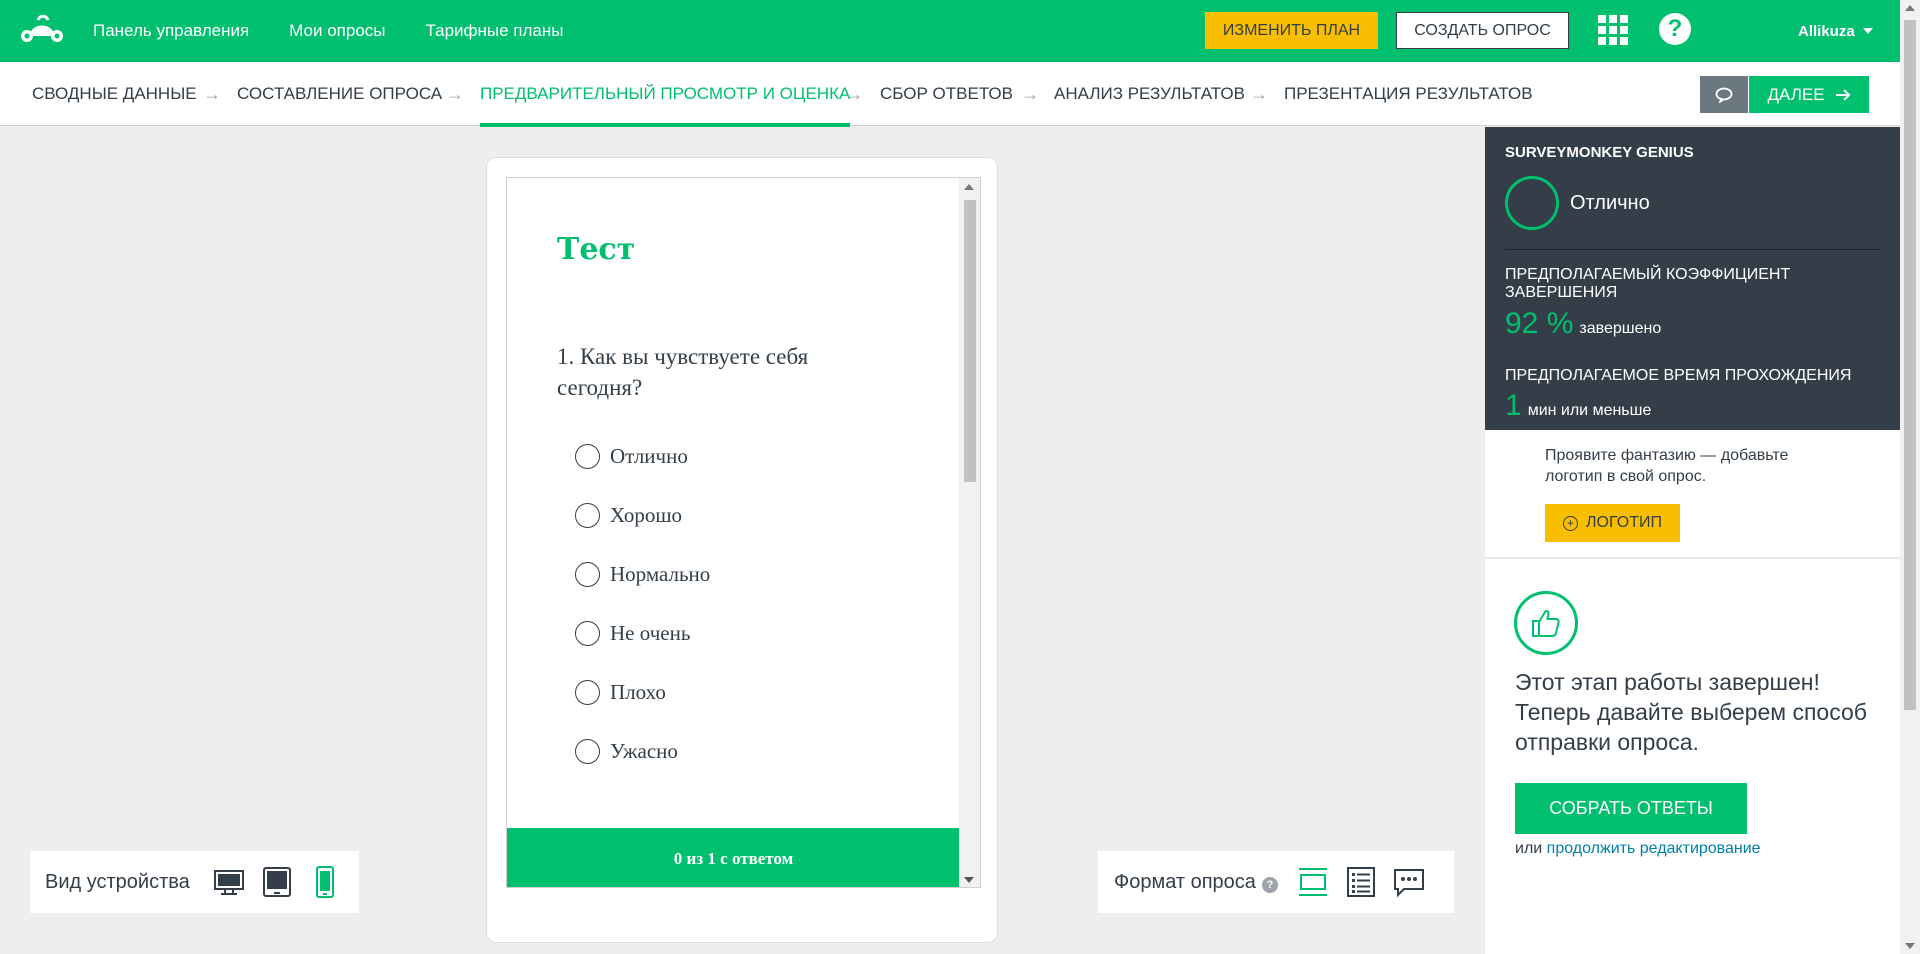  I want to click on continue-editing-link: продолжить редактирование, so click(1654, 848).